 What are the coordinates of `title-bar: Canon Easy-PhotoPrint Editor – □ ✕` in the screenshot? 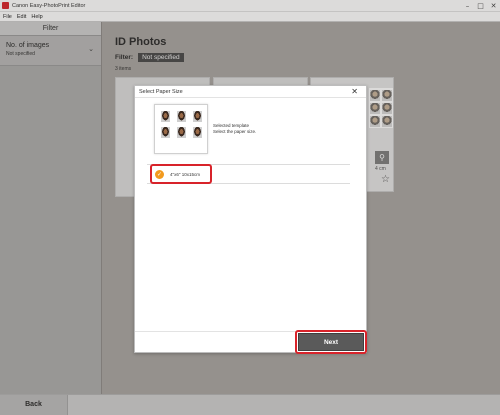 It's located at (250, 6).